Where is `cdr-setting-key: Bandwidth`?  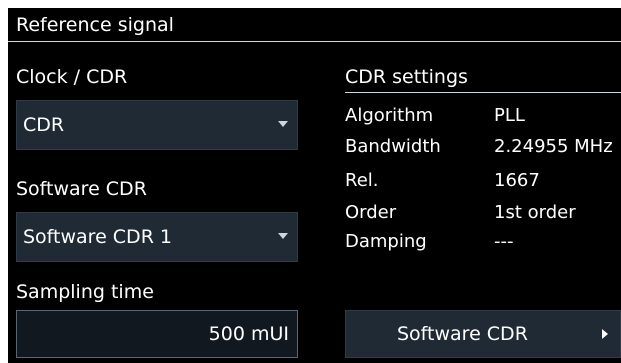
cdr-setting-key: Bandwidth is located at coordinates (393, 146).